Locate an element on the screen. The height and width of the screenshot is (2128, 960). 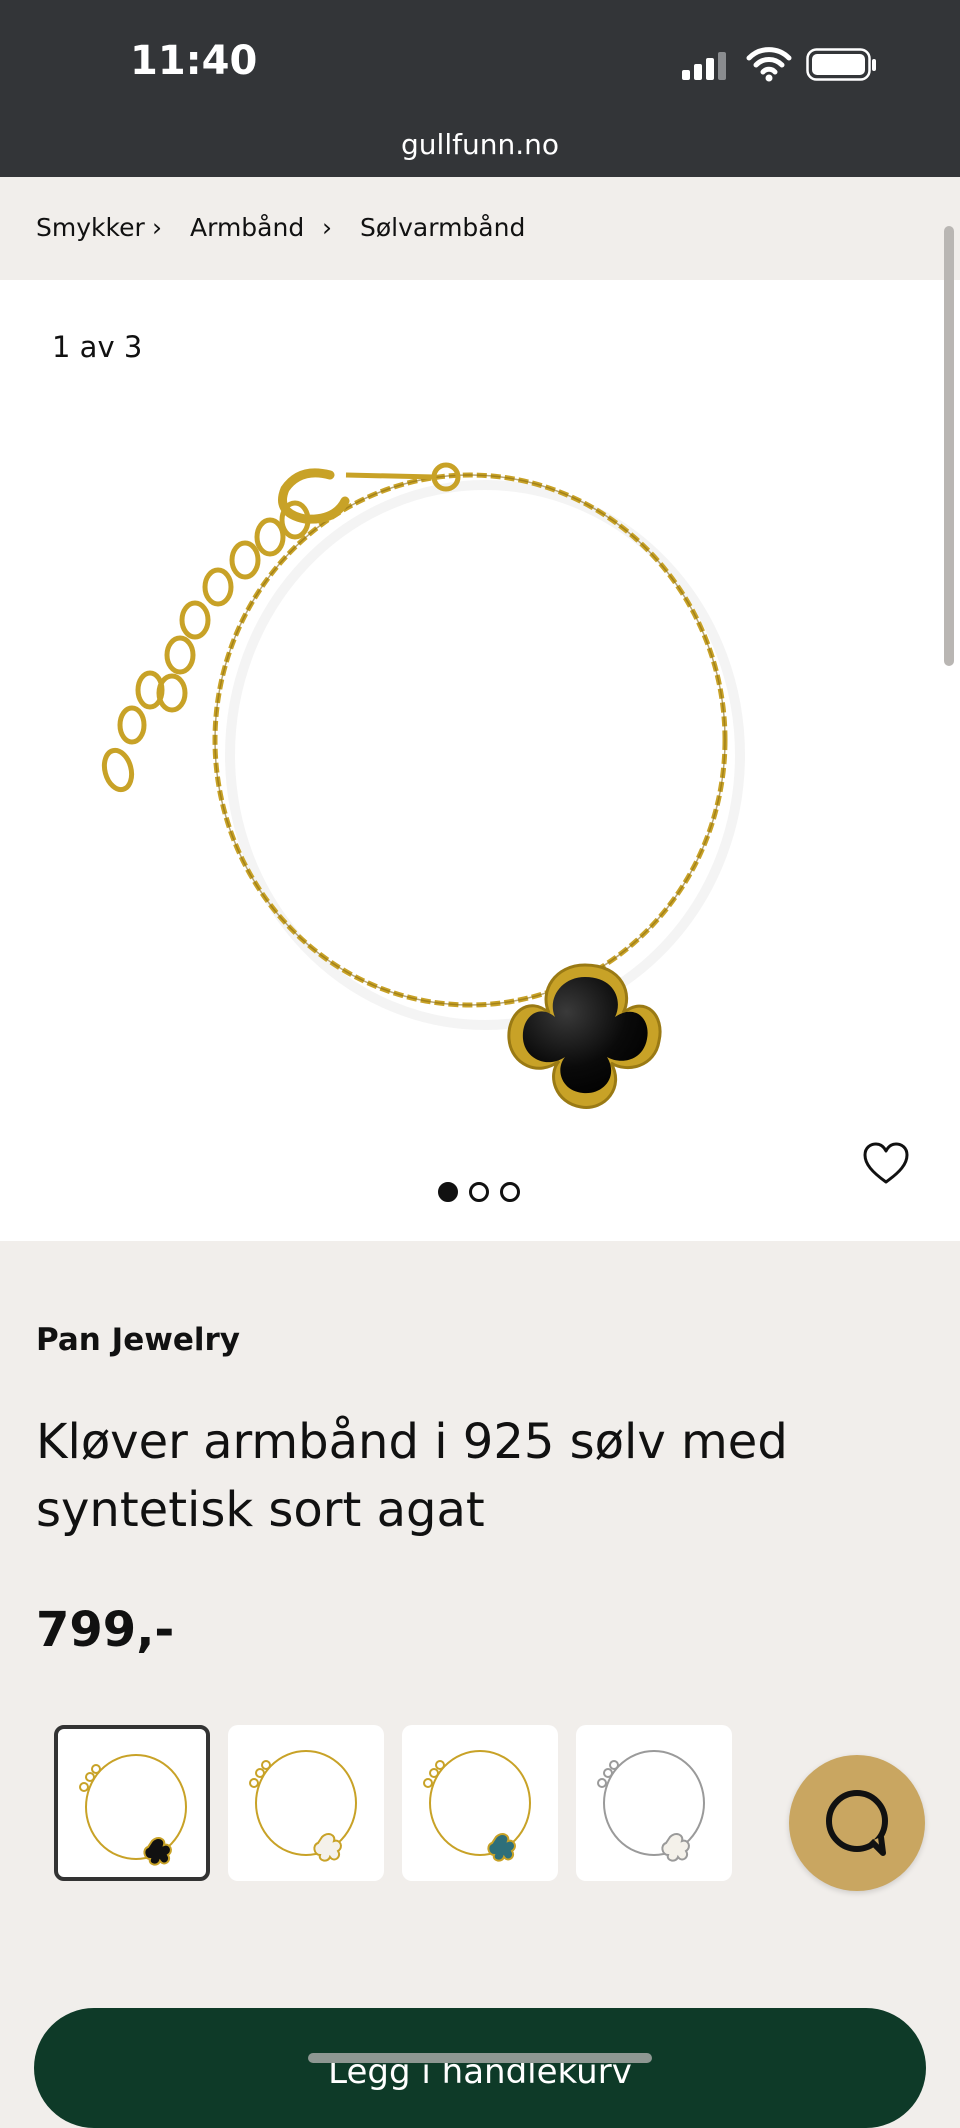
signal-icon is located at coordinates (707, 68).